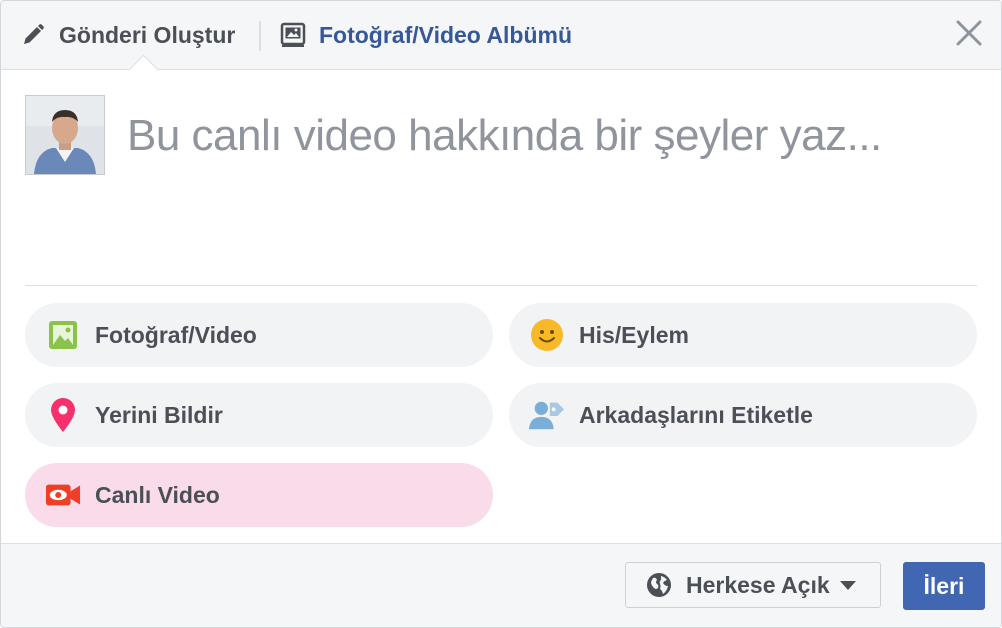 Image resolution: width=1002 pixels, height=628 pixels. What do you see at coordinates (65, 135) in the screenshot?
I see `user-avatar` at bounding box center [65, 135].